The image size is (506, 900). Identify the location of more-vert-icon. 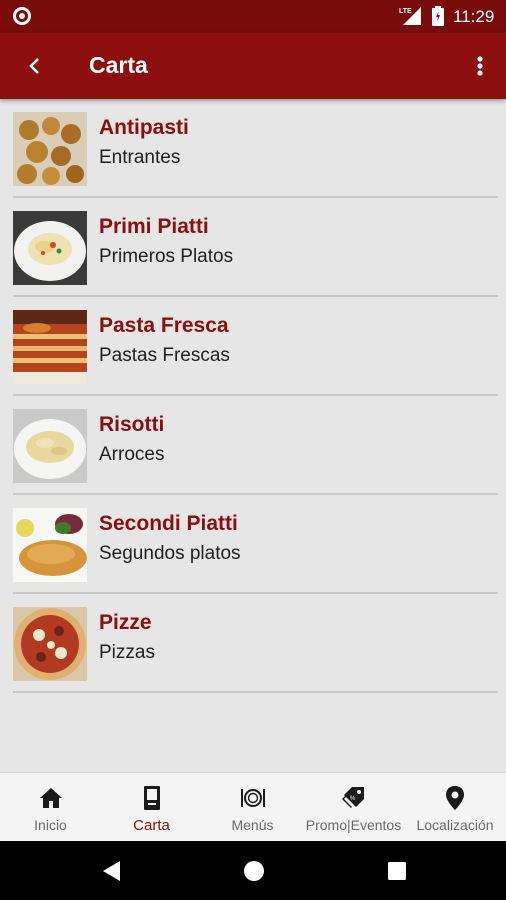
(480, 66).